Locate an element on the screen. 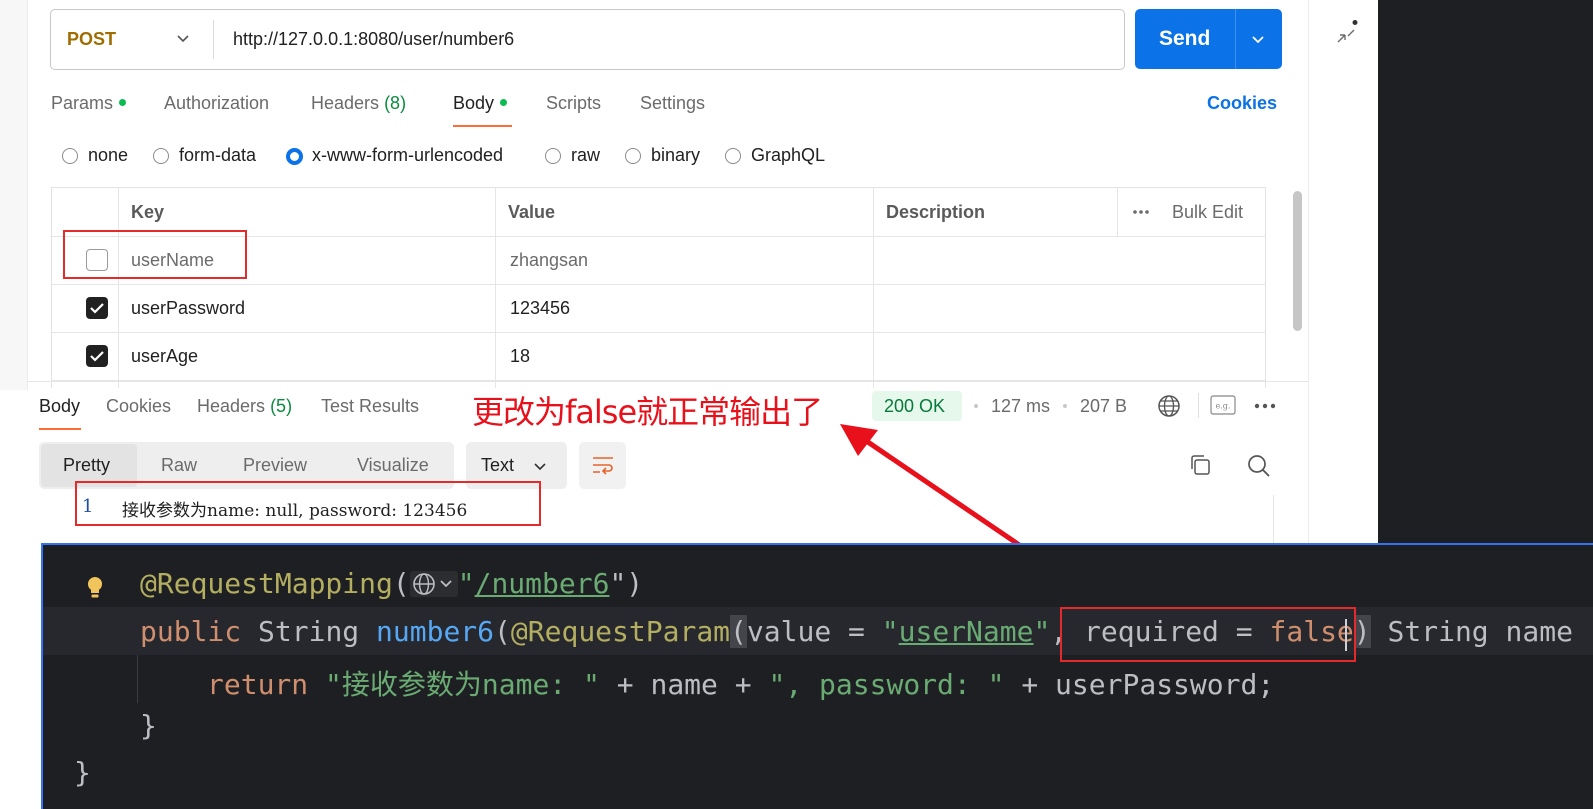  wrap-icon is located at coordinates (603, 466).